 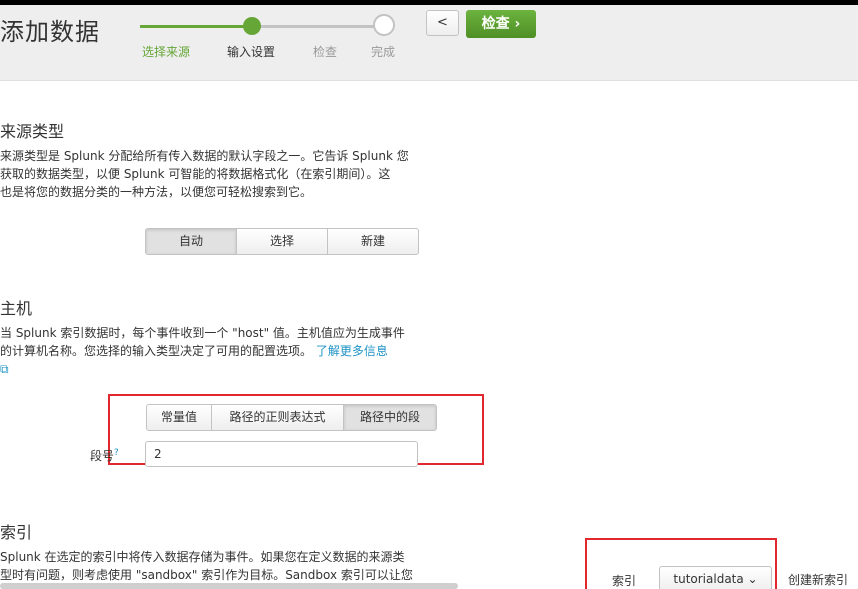 What do you see at coordinates (278, 417) in the screenshot?
I see `regex-on-path-button: 路径的正则表达式` at bounding box center [278, 417].